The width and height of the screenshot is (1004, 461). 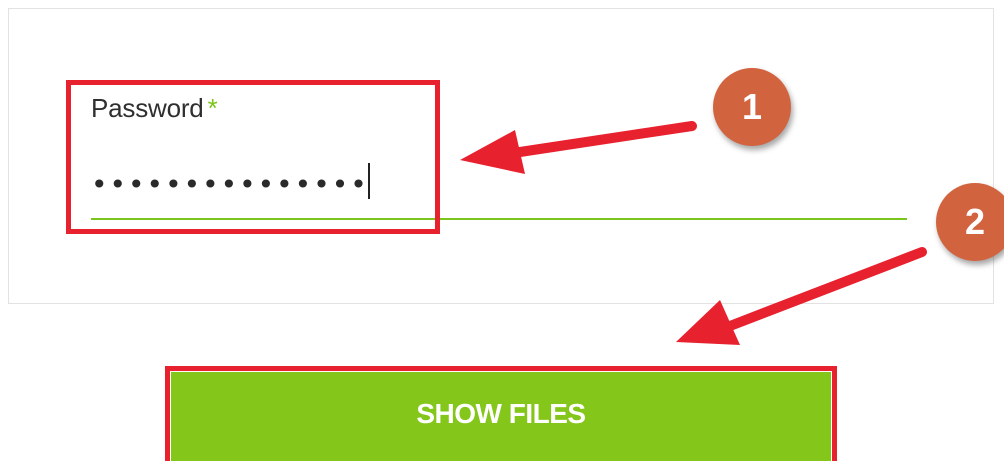 I want to click on annotation-box-password, so click(x=253, y=157).